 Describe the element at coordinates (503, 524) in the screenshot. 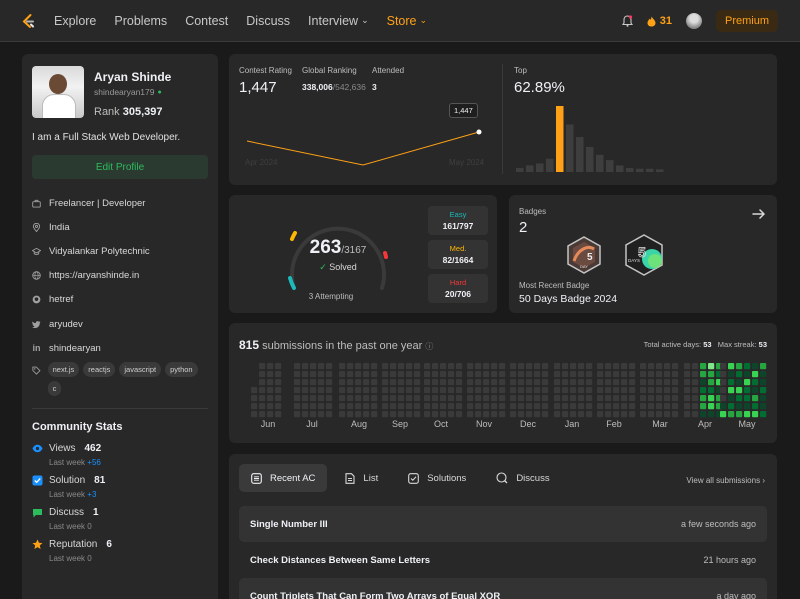

I see `list-item: Single Number III a few seconds ago` at that location.